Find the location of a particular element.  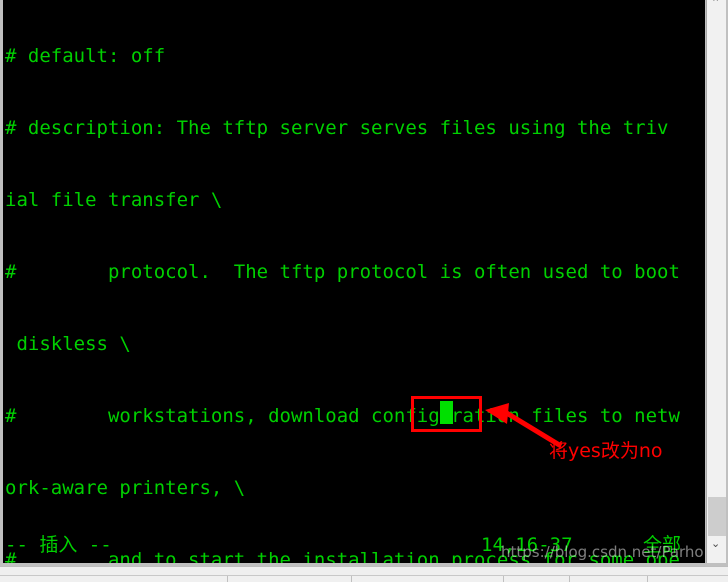

scroll-down-button: ⌄ is located at coordinates (716, 547).